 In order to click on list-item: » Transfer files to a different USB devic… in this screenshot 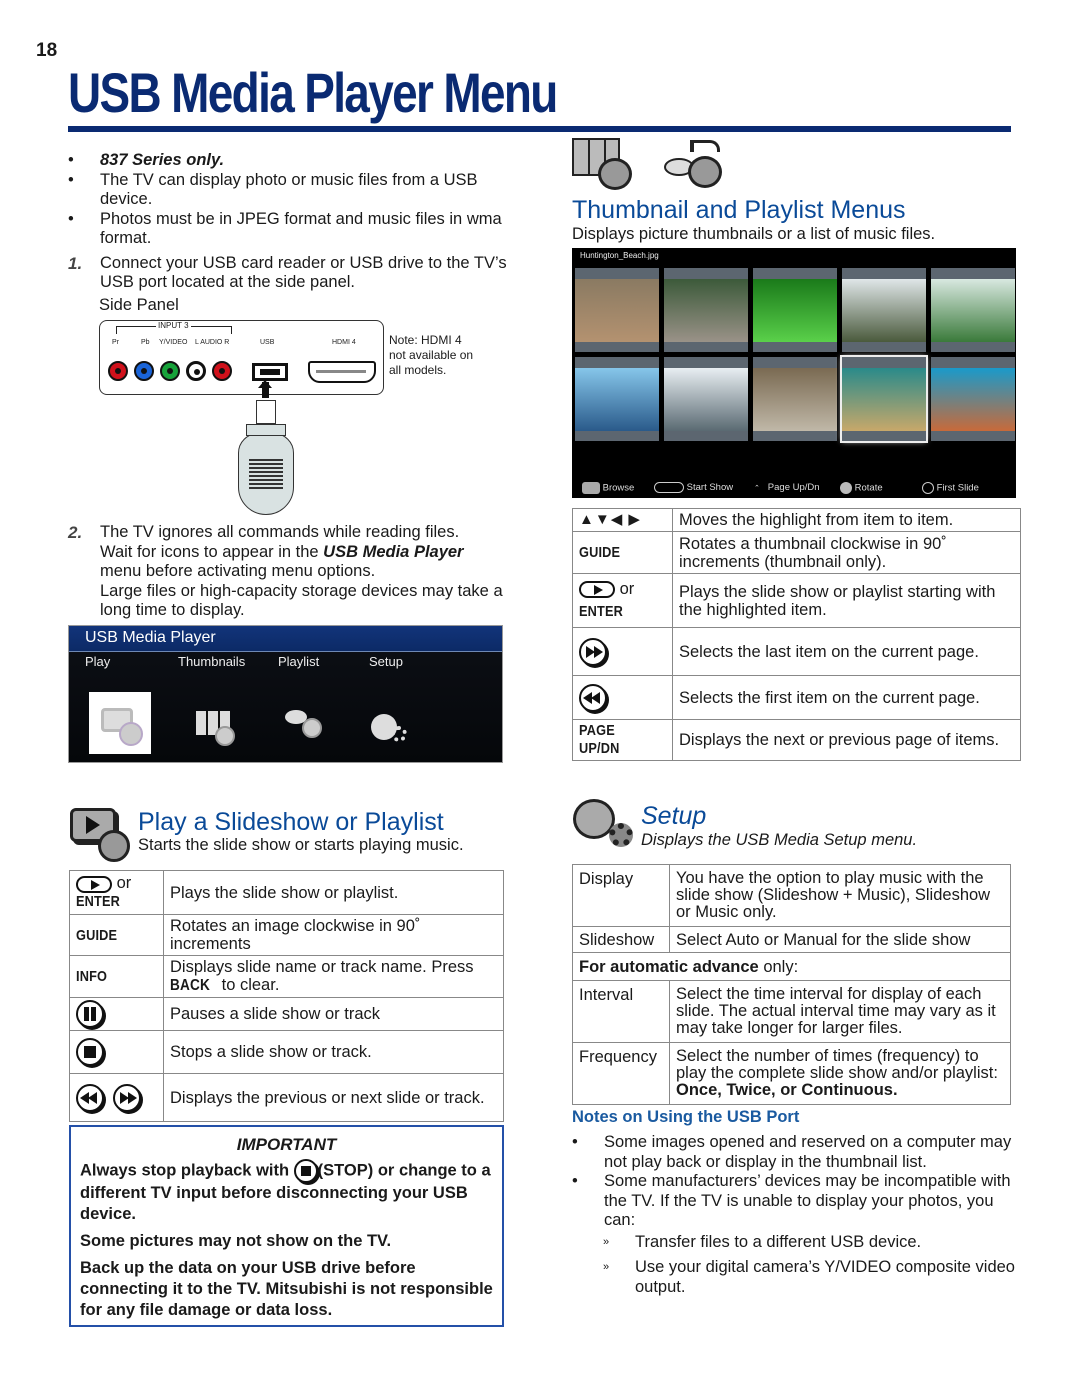, I will do `click(762, 1241)`.